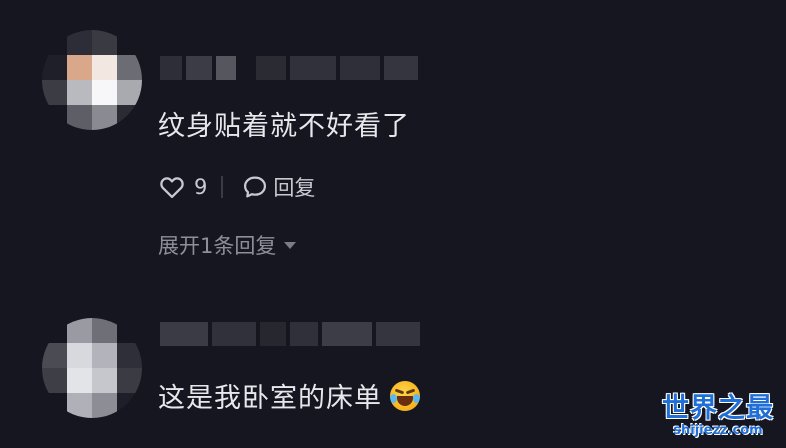 Image resolution: width=786 pixels, height=448 pixels. Describe the element at coordinates (255, 187) in the screenshot. I see `reply-bubble-icon` at that location.